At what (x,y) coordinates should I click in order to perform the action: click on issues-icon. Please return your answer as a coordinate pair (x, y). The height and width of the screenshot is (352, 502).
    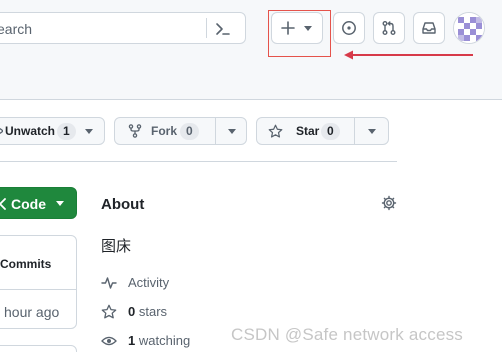
    Looking at the image, I should click on (349, 28).